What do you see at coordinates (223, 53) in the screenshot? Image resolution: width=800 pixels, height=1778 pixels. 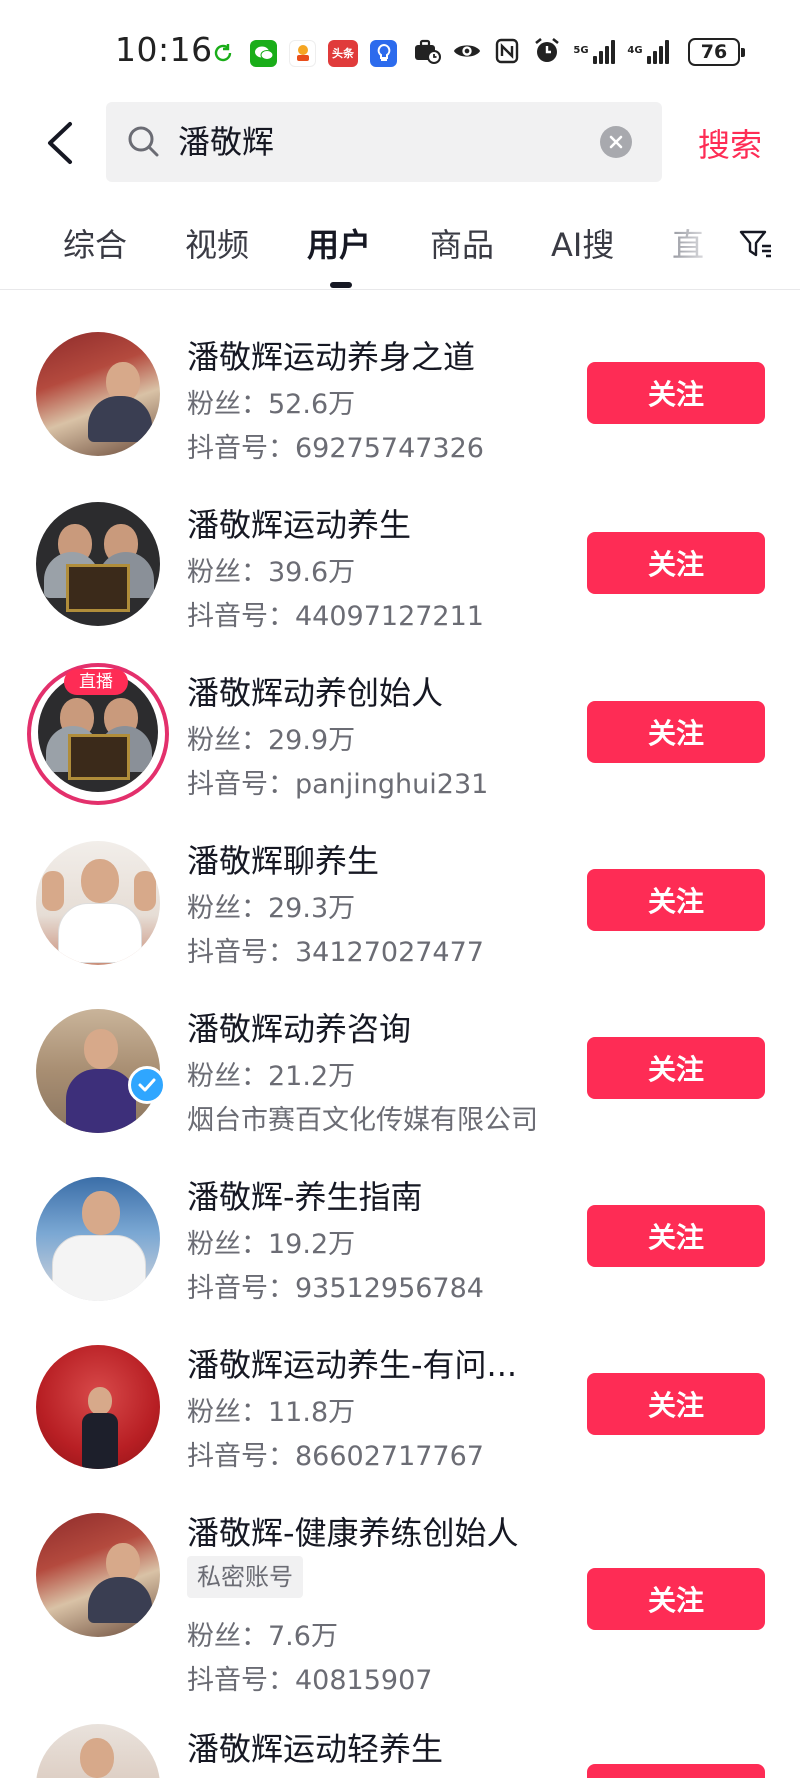 I see `refresh-icon` at bounding box center [223, 53].